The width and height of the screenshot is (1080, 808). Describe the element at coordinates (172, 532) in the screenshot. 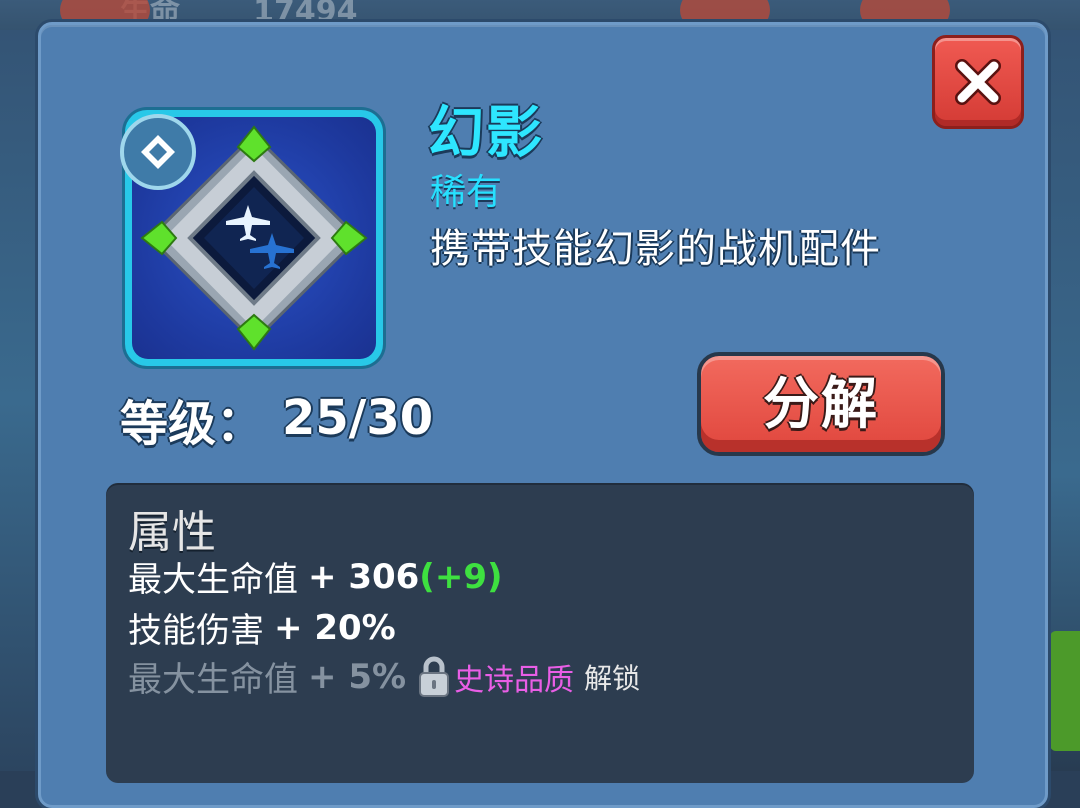

I see `attributes-title: 属性` at that location.